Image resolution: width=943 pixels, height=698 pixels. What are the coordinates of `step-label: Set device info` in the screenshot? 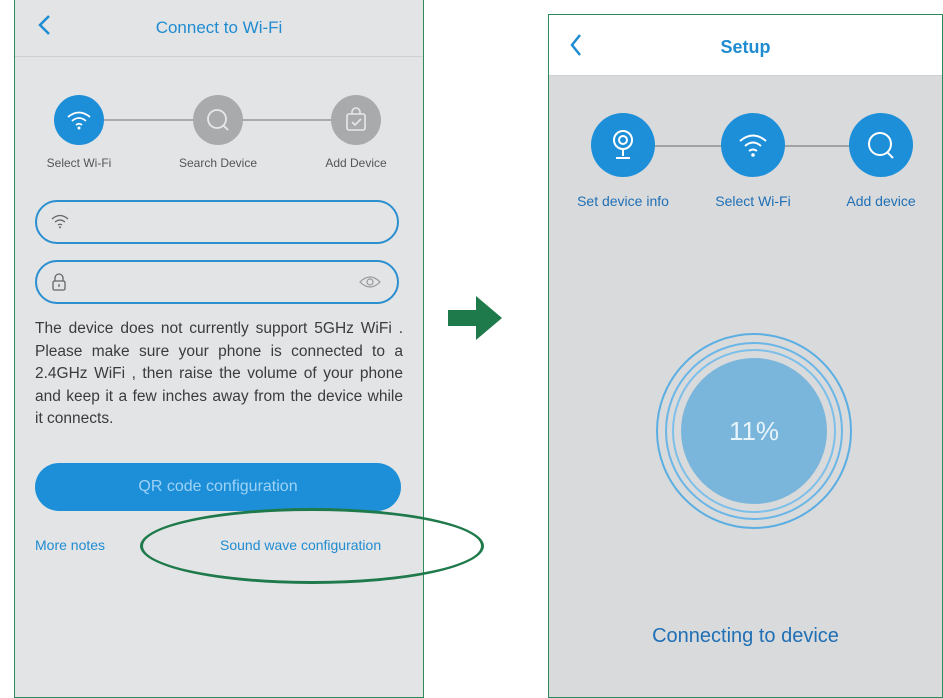 It's located at (623, 201).